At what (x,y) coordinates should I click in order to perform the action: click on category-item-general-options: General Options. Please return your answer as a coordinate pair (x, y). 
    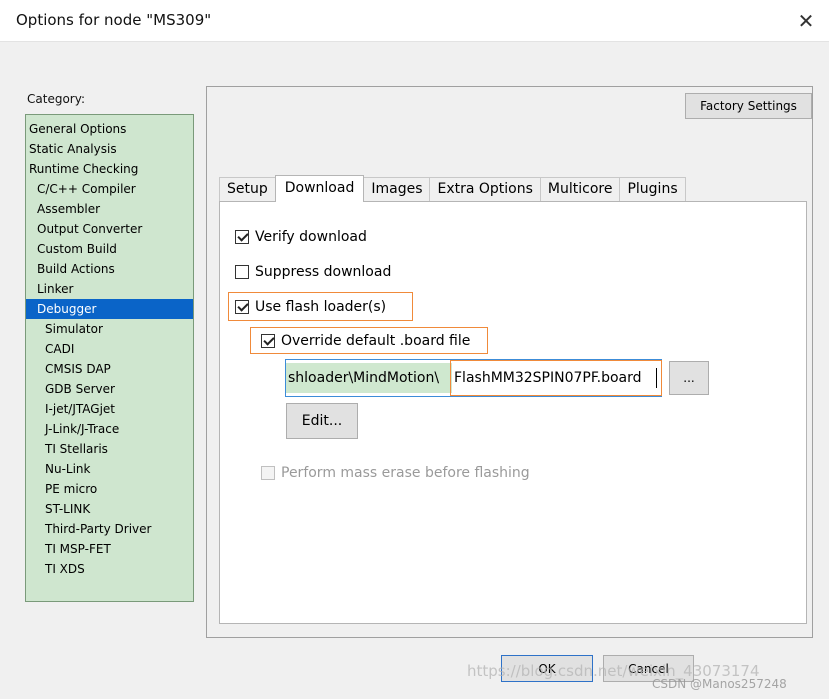
    Looking at the image, I should click on (109, 129).